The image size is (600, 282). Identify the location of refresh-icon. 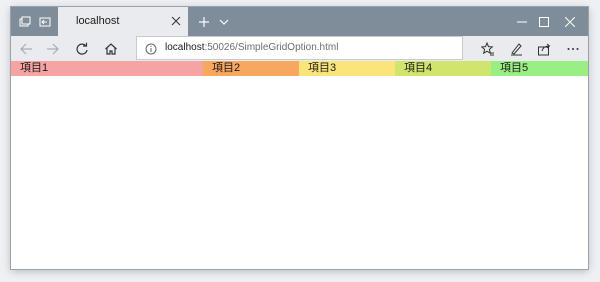
(82, 49).